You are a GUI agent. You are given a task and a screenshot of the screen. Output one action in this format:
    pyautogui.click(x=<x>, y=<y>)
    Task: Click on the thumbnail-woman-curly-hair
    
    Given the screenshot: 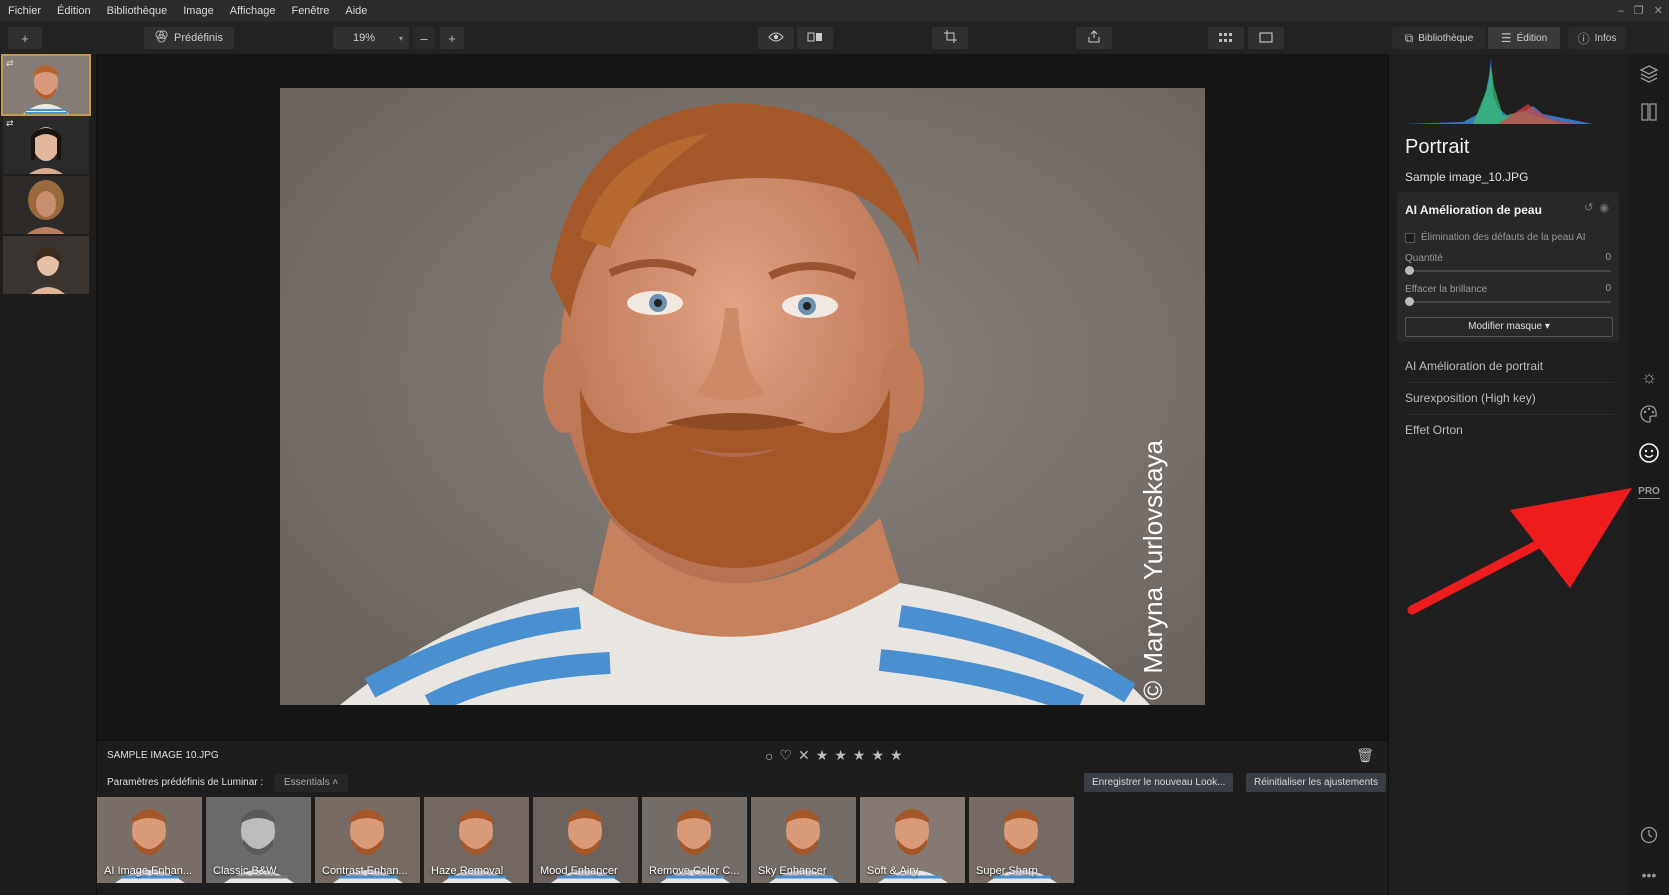 What is the action you would take?
    pyautogui.click(x=46, y=205)
    